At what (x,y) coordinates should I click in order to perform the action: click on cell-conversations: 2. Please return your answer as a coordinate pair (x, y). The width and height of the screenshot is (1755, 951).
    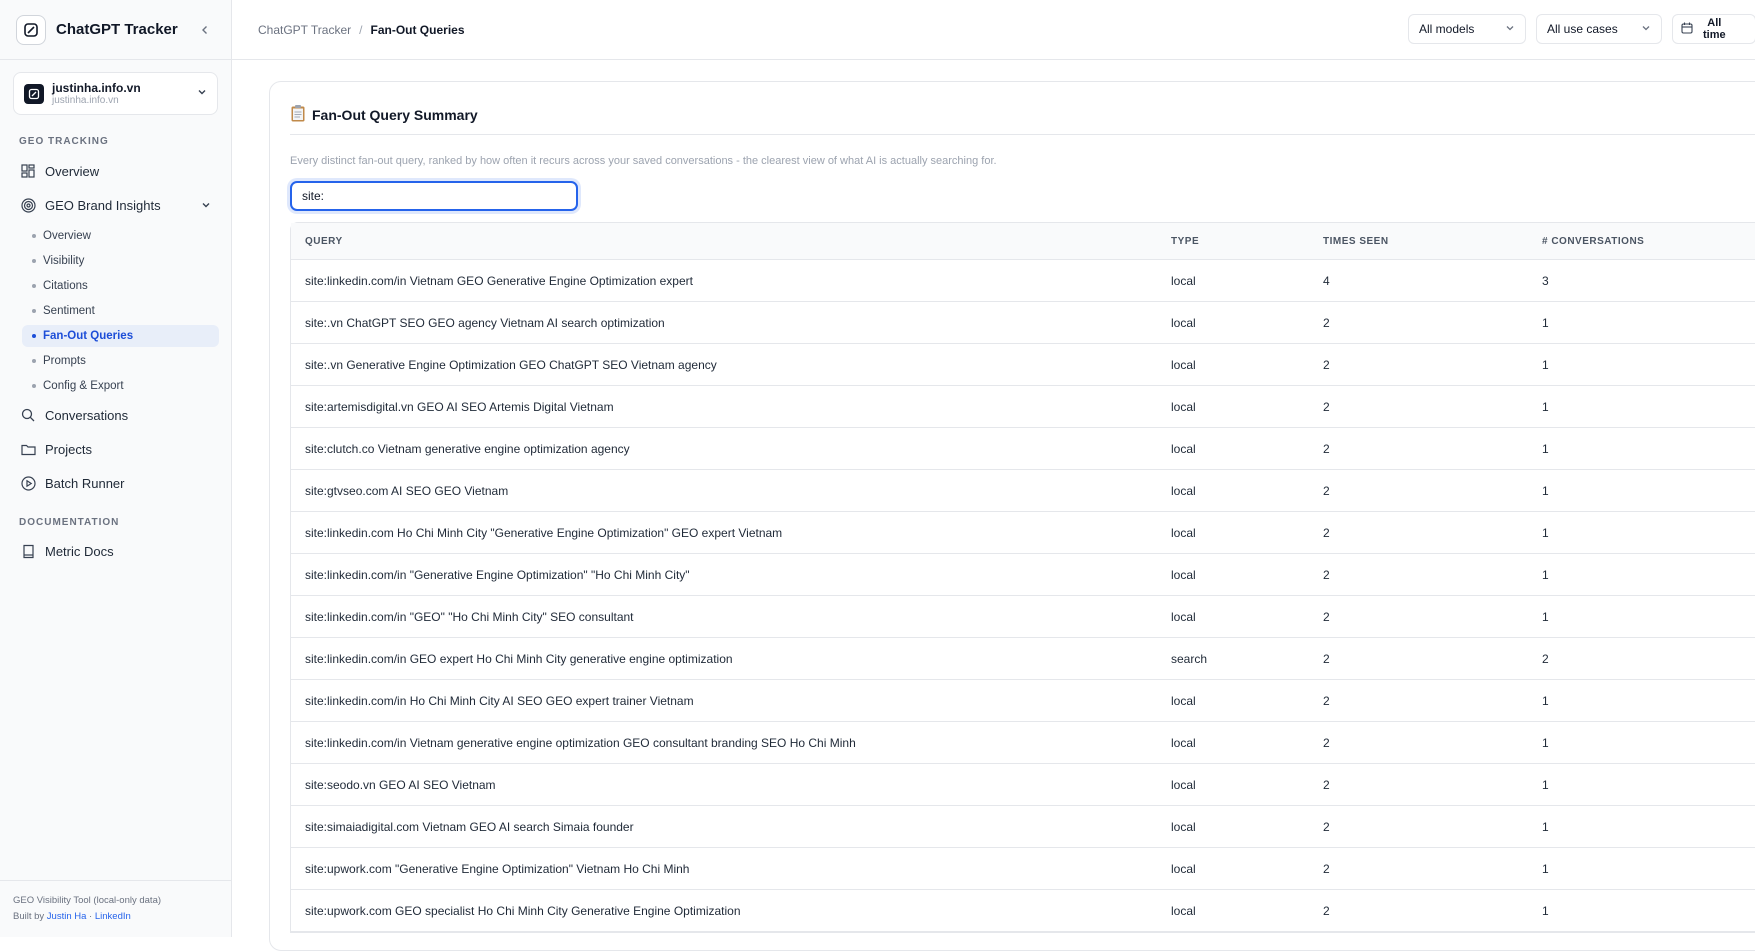
    Looking at the image, I should click on (1545, 658).